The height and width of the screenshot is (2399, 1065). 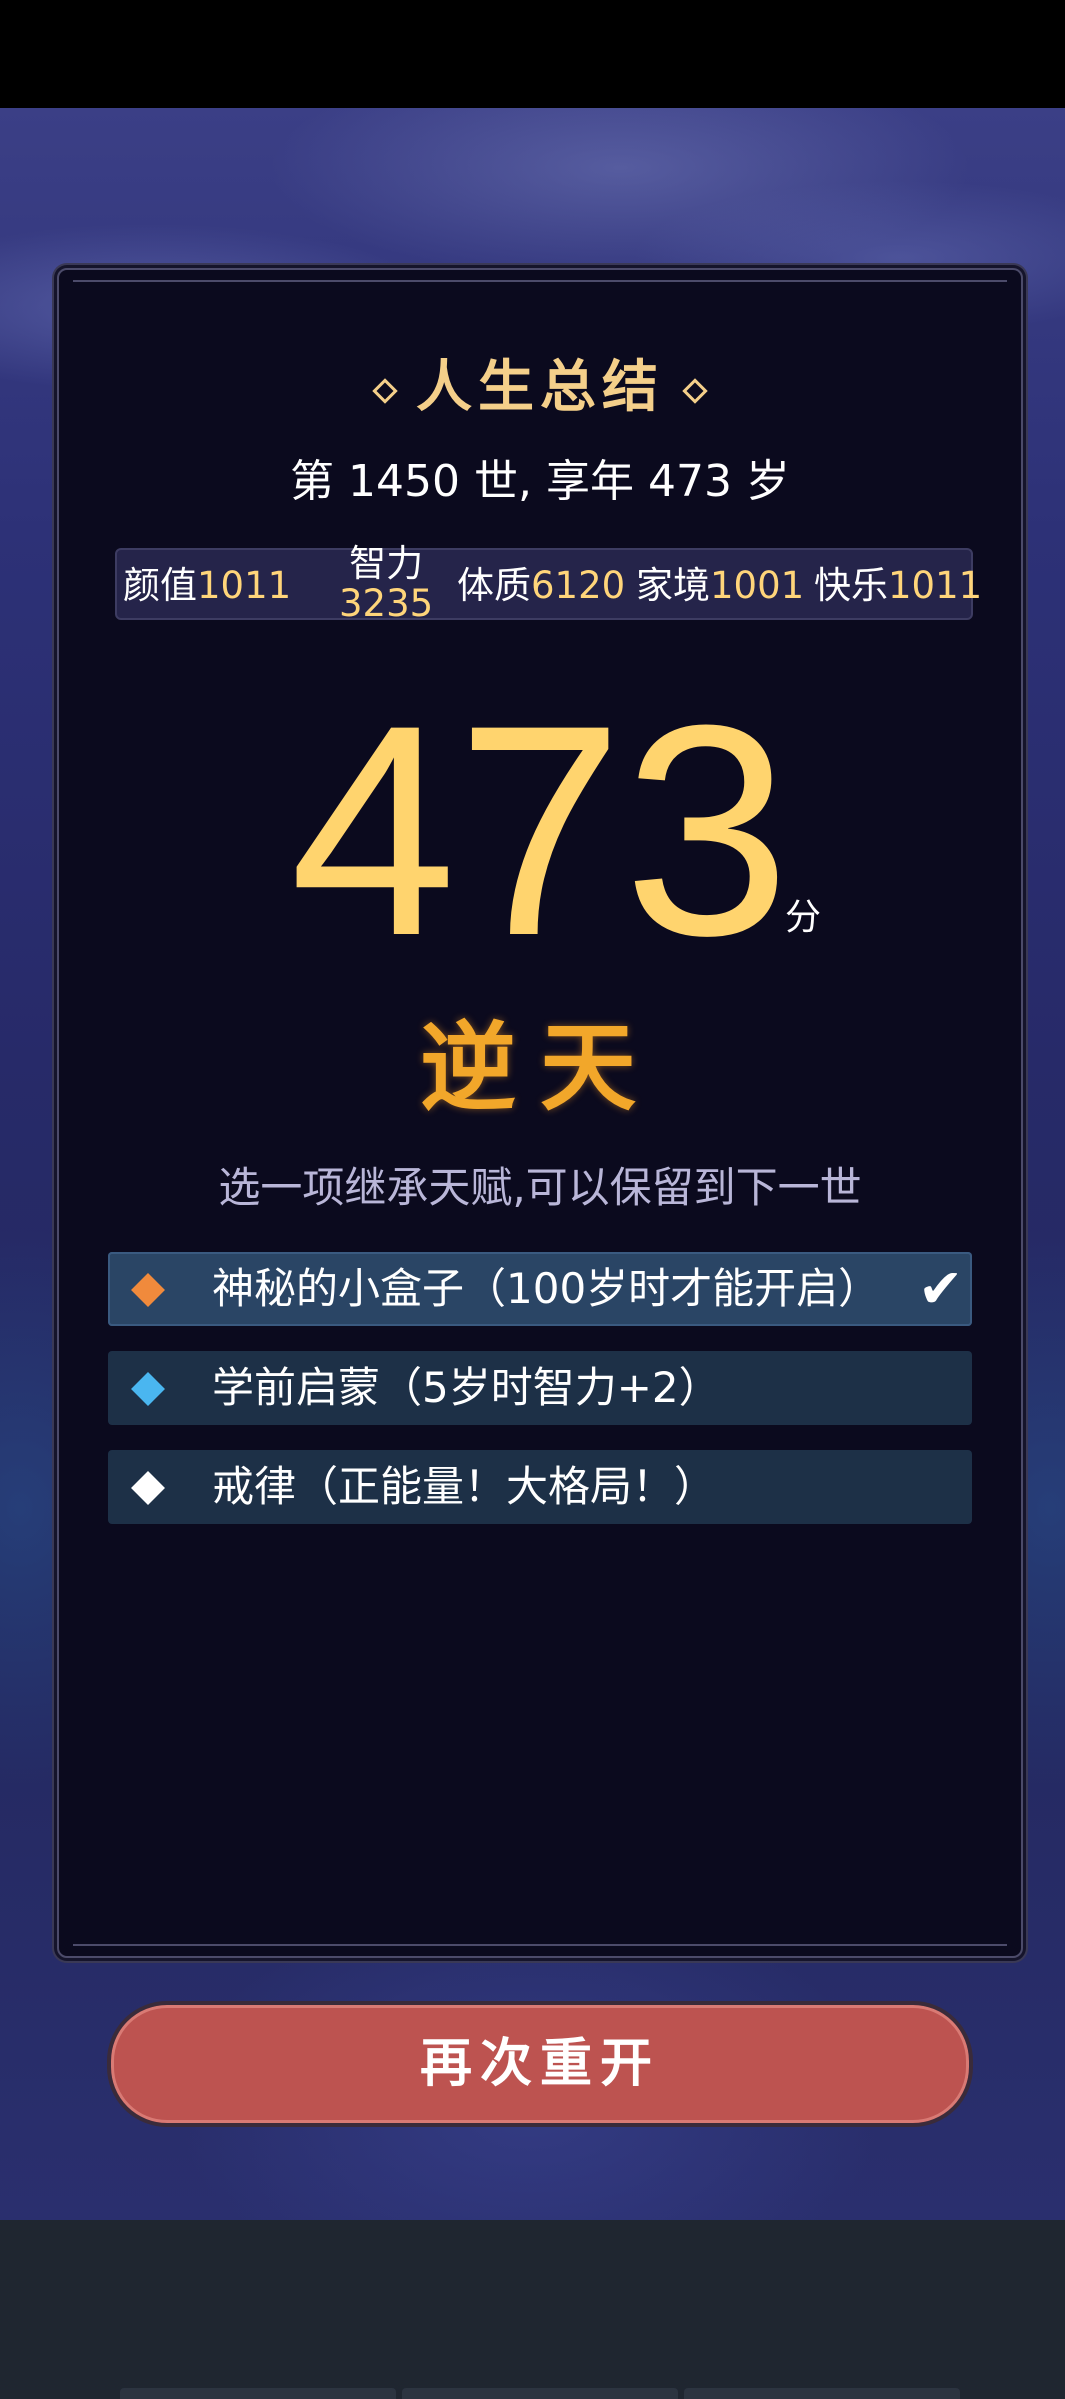 What do you see at coordinates (540, 481) in the screenshot?
I see `summary-subtitle: 第 1450 世, 享年 473 岁` at bounding box center [540, 481].